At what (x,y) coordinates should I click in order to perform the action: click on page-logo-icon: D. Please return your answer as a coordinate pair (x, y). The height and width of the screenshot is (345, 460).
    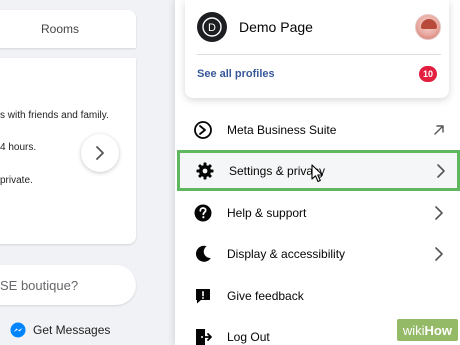
    Looking at the image, I should click on (212, 27).